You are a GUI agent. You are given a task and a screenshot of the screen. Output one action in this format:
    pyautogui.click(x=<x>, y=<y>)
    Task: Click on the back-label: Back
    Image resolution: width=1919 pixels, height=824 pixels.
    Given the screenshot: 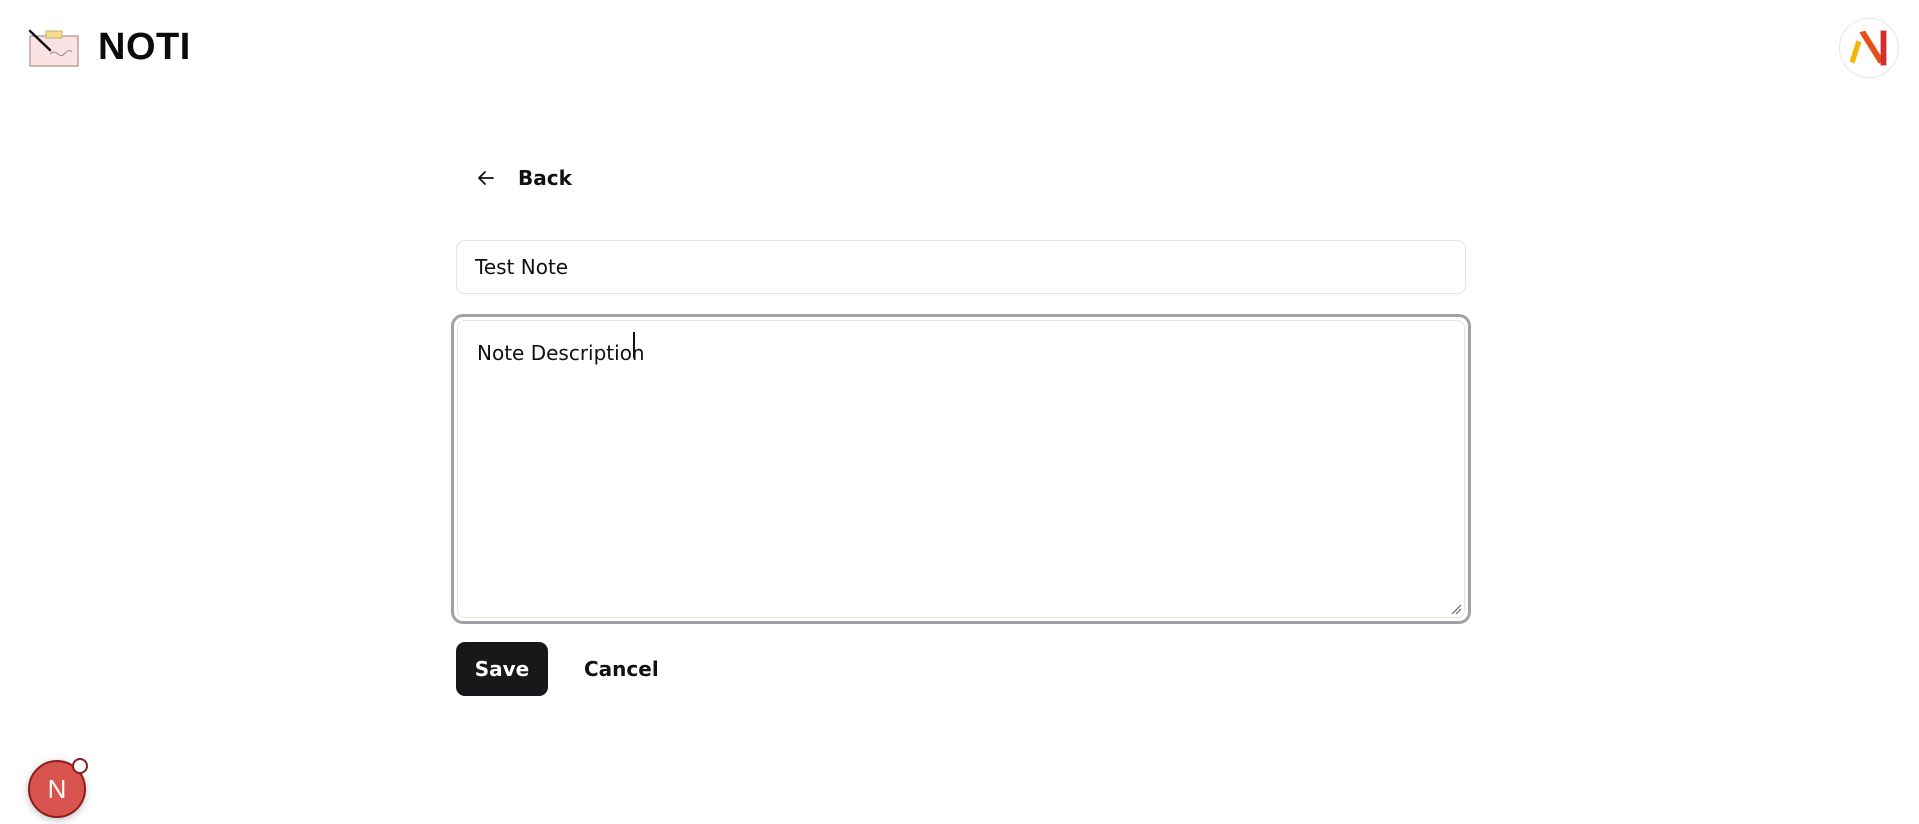 What is the action you would take?
    pyautogui.click(x=545, y=178)
    